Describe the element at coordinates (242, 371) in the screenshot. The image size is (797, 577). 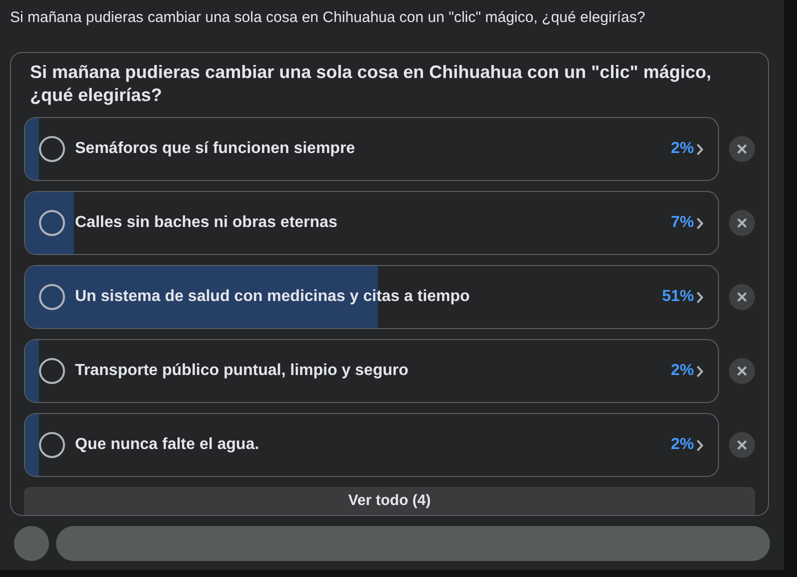
I see `option-label: Transporte público puntual, limpio y seguro` at that location.